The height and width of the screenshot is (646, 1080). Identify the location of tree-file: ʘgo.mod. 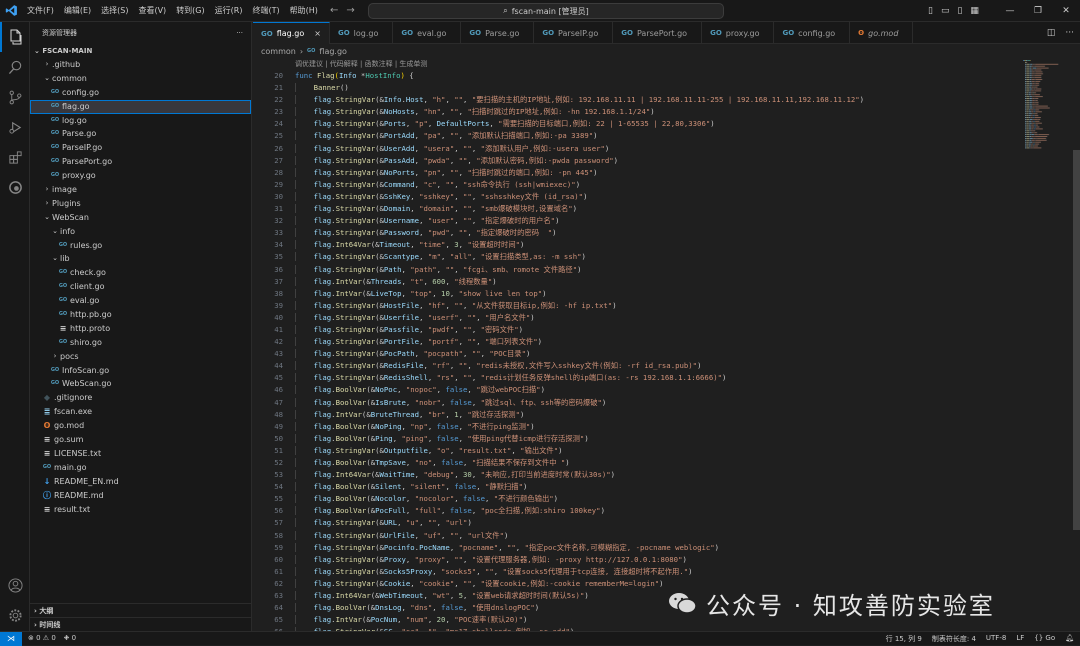
(140, 426).